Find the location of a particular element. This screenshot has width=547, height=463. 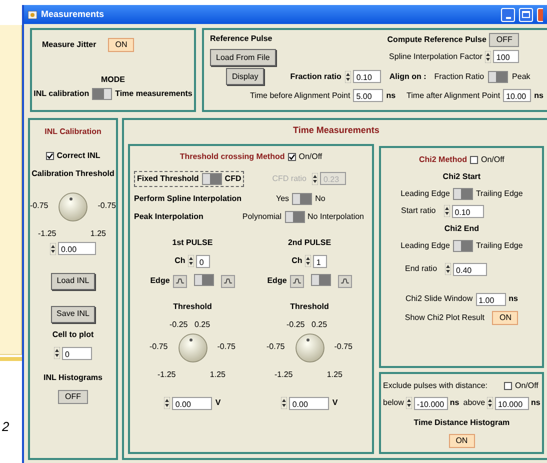

knob-scale-label: -0.25 is located at coordinates (179, 324).